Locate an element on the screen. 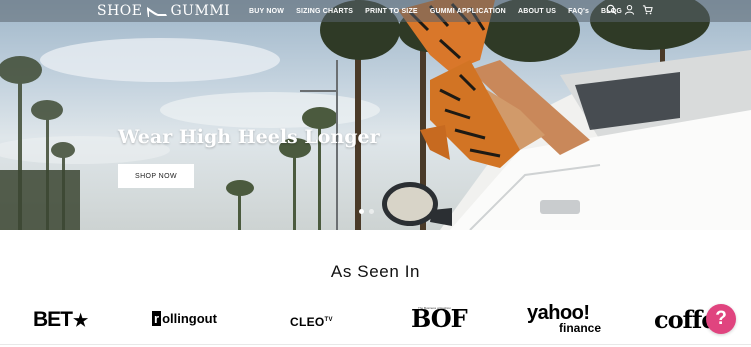 The width and height of the screenshot is (751, 347). cleo-logo-text: CLEO is located at coordinates (307, 322).